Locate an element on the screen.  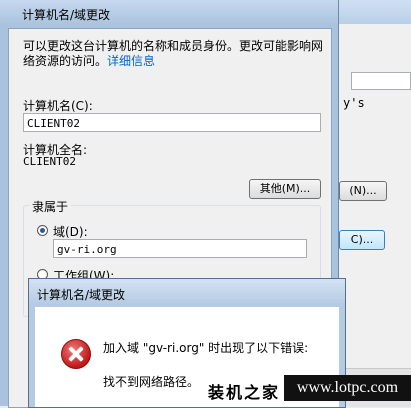
background-window-titlebar is located at coordinates (375, 12).